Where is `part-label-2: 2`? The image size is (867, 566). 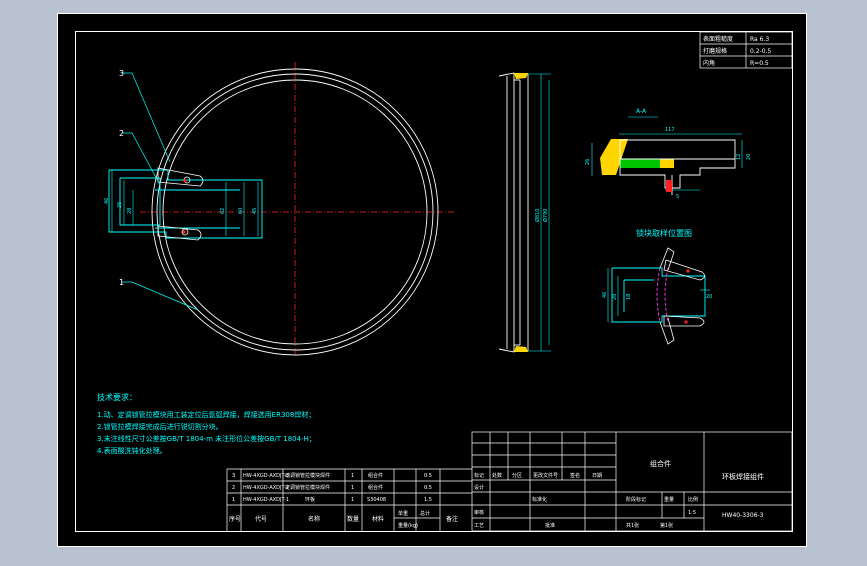 part-label-2: 2 is located at coordinates (121, 133).